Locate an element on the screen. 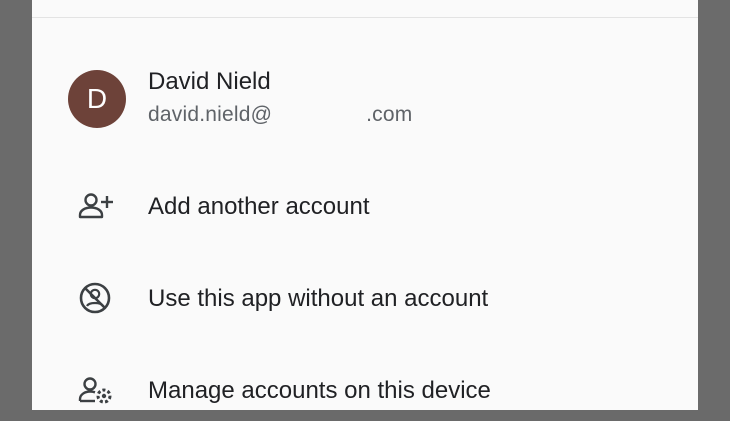 The width and height of the screenshot is (730, 421). use-without-account-item: Use this app without an account is located at coordinates (365, 299).